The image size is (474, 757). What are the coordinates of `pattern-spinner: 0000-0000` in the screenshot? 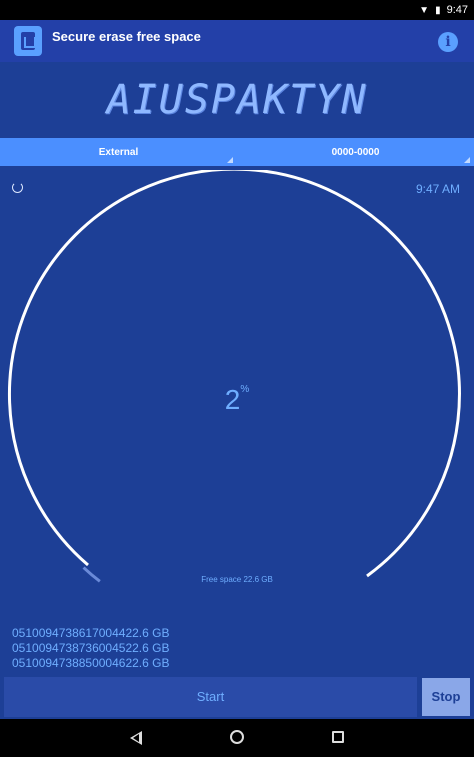 It's located at (355, 152).